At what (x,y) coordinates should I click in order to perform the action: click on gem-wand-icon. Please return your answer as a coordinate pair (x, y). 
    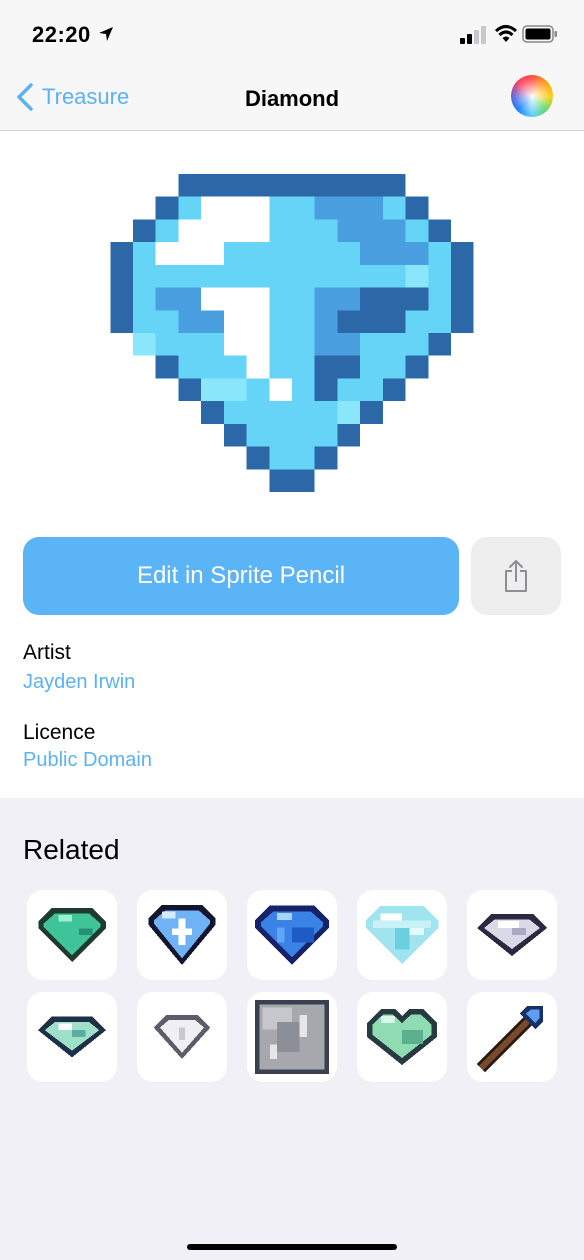
    Looking at the image, I should click on (510, 1039).